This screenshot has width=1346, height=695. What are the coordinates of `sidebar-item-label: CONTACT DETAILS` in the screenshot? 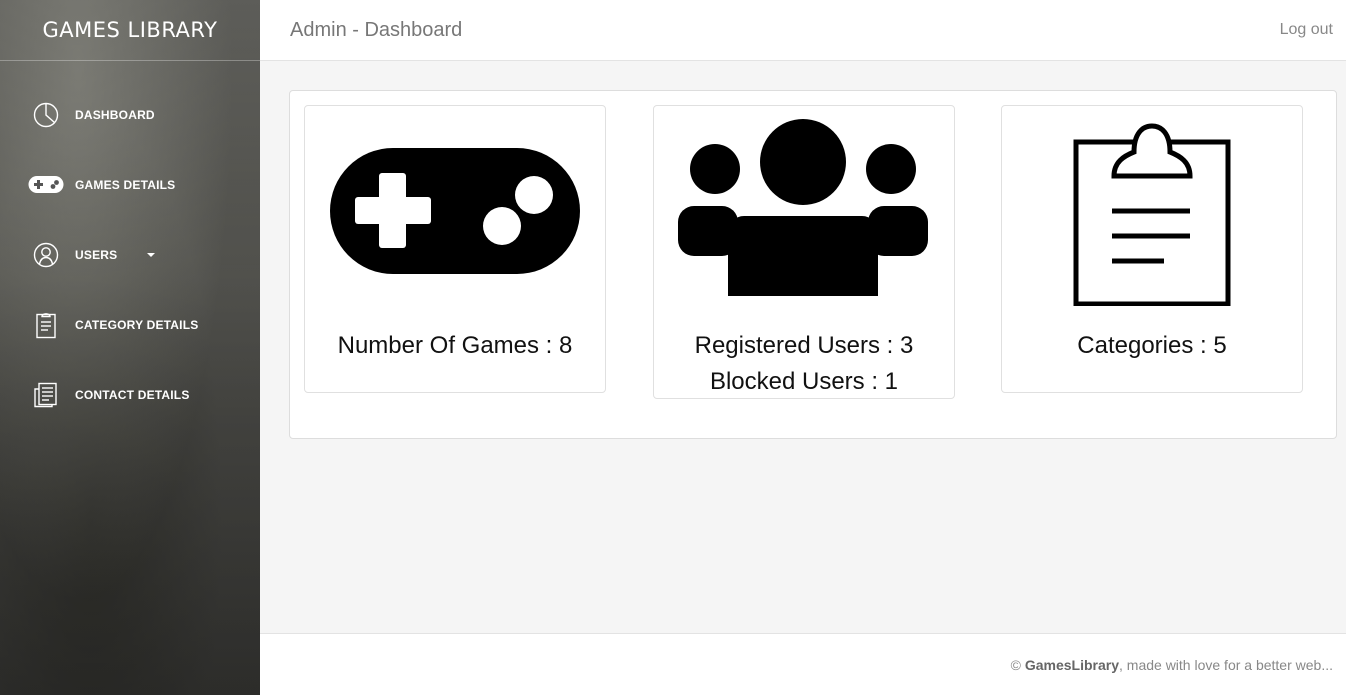 It's located at (132, 395).